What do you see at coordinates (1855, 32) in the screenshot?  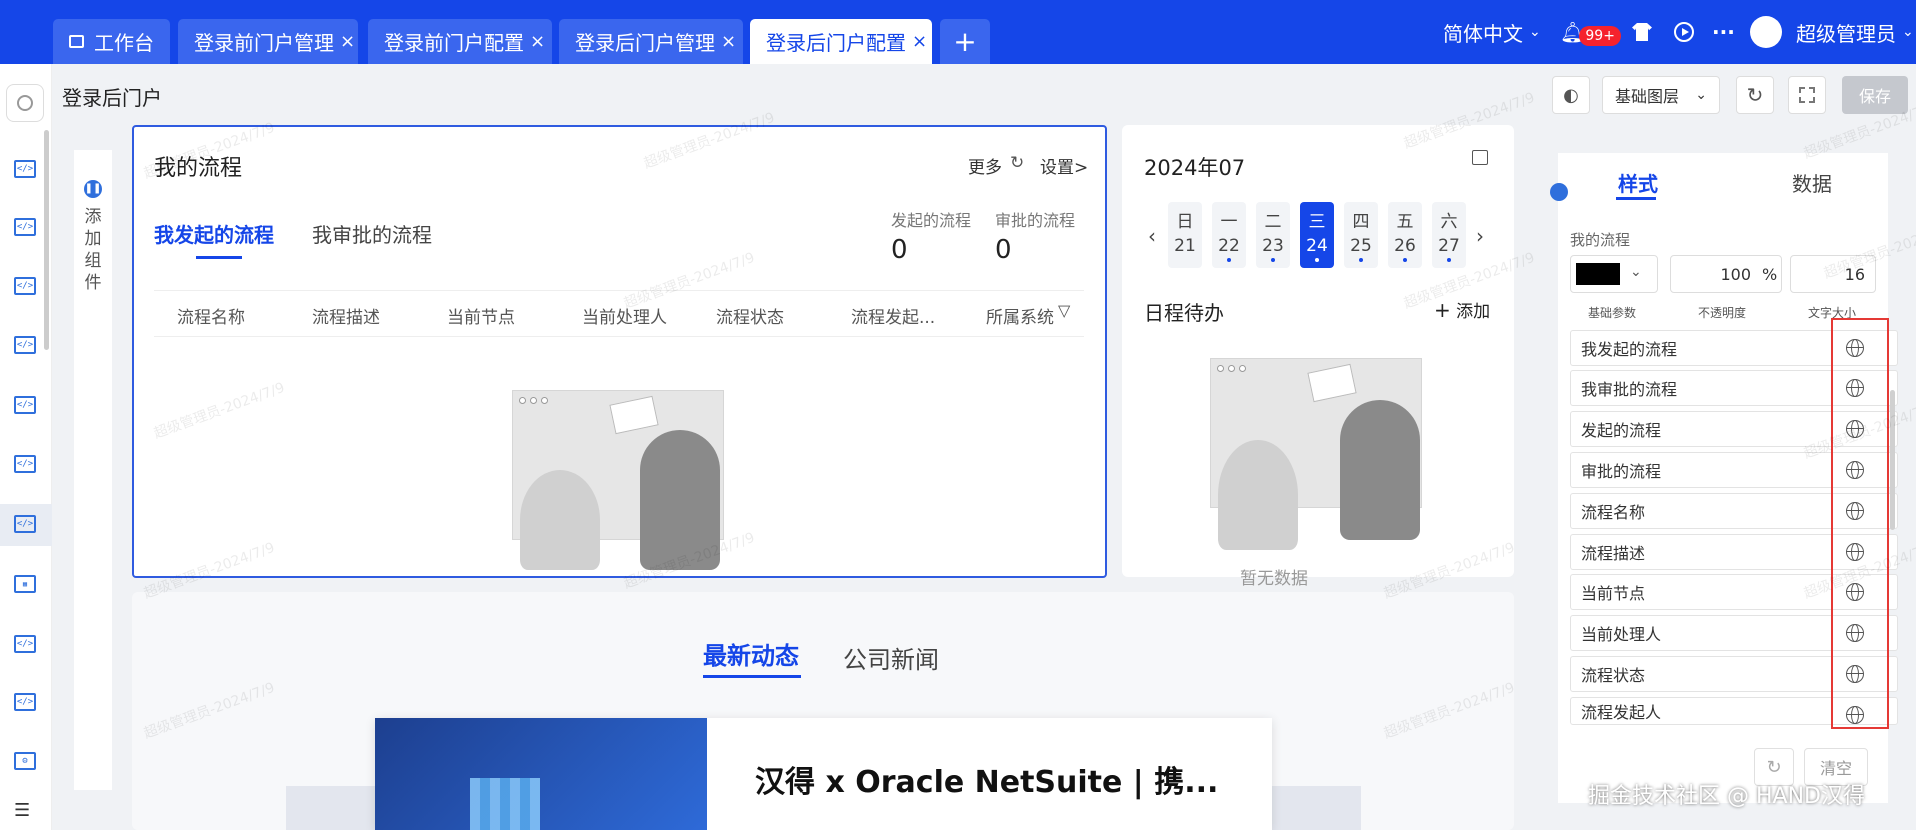 I see `user-name: 超级管理员 ⌄` at bounding box center [1855, 32].